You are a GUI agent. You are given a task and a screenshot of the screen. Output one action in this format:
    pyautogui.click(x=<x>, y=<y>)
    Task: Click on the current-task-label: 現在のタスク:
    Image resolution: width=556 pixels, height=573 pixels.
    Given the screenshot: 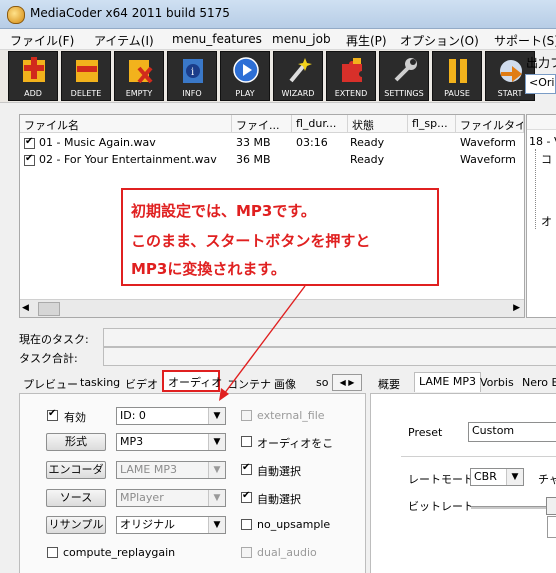 What is the action you would take?
    pyautogui.click(x=54, y=339)
    